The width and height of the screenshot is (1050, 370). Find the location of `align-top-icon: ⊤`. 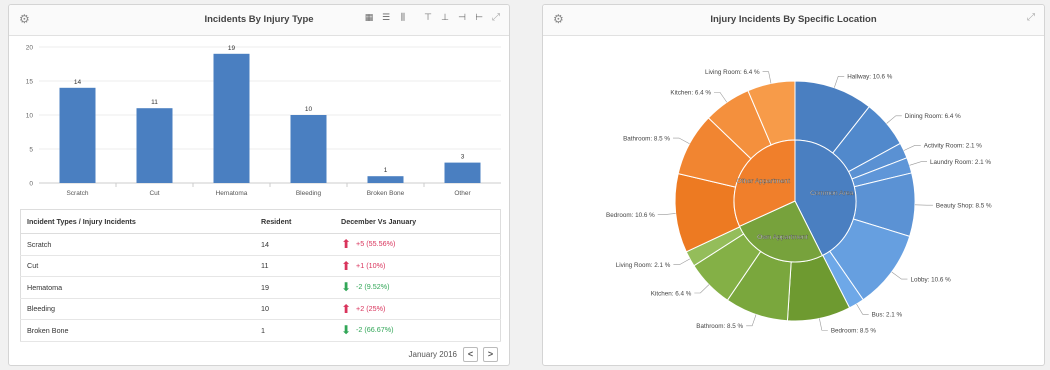

align-top-icon: ⊤ is located at coordinates (428, 18).